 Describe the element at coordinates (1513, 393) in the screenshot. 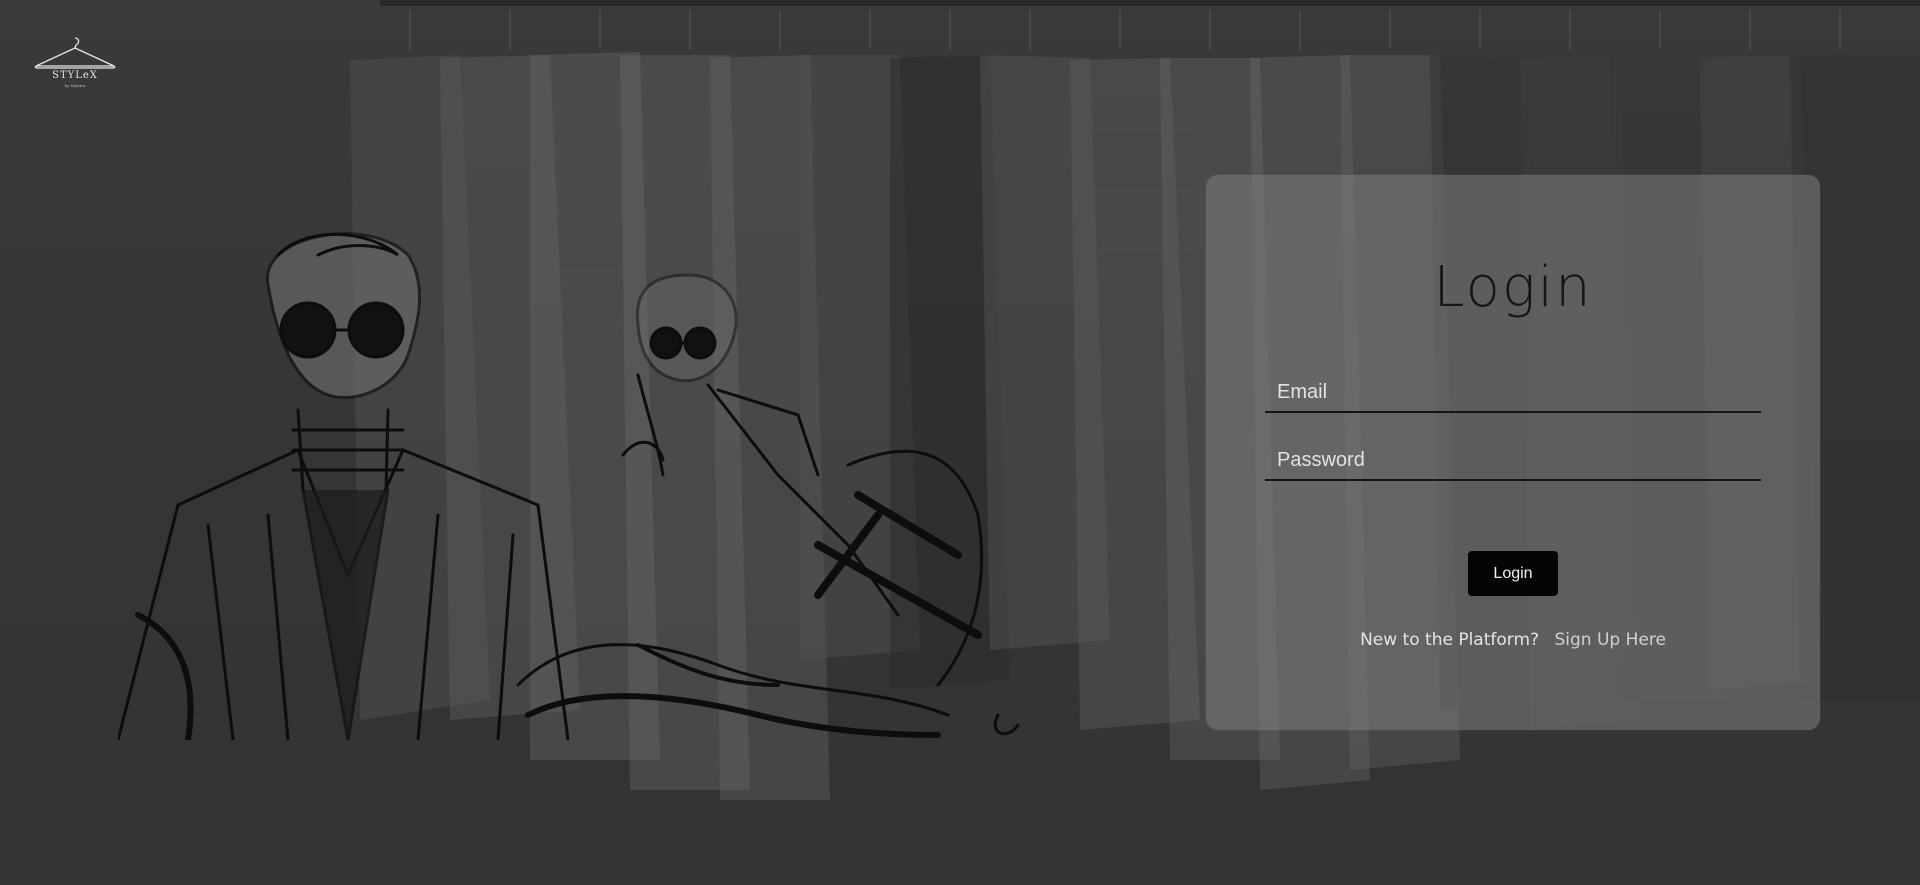

I see `email-field` at that location.